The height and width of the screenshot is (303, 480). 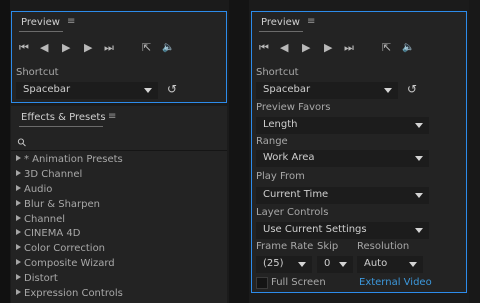 I want to click on effects-title: Effects & Presets, so click(x=63, y=117).